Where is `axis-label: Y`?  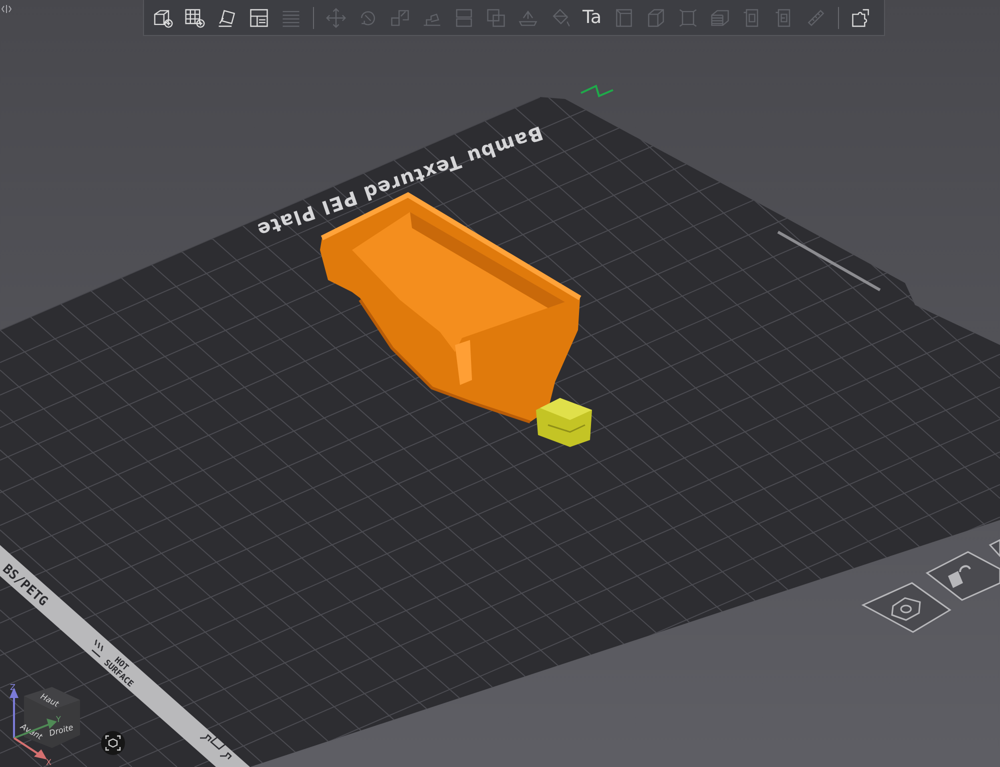
axis-label: Y is located at coordinates (58, 719).